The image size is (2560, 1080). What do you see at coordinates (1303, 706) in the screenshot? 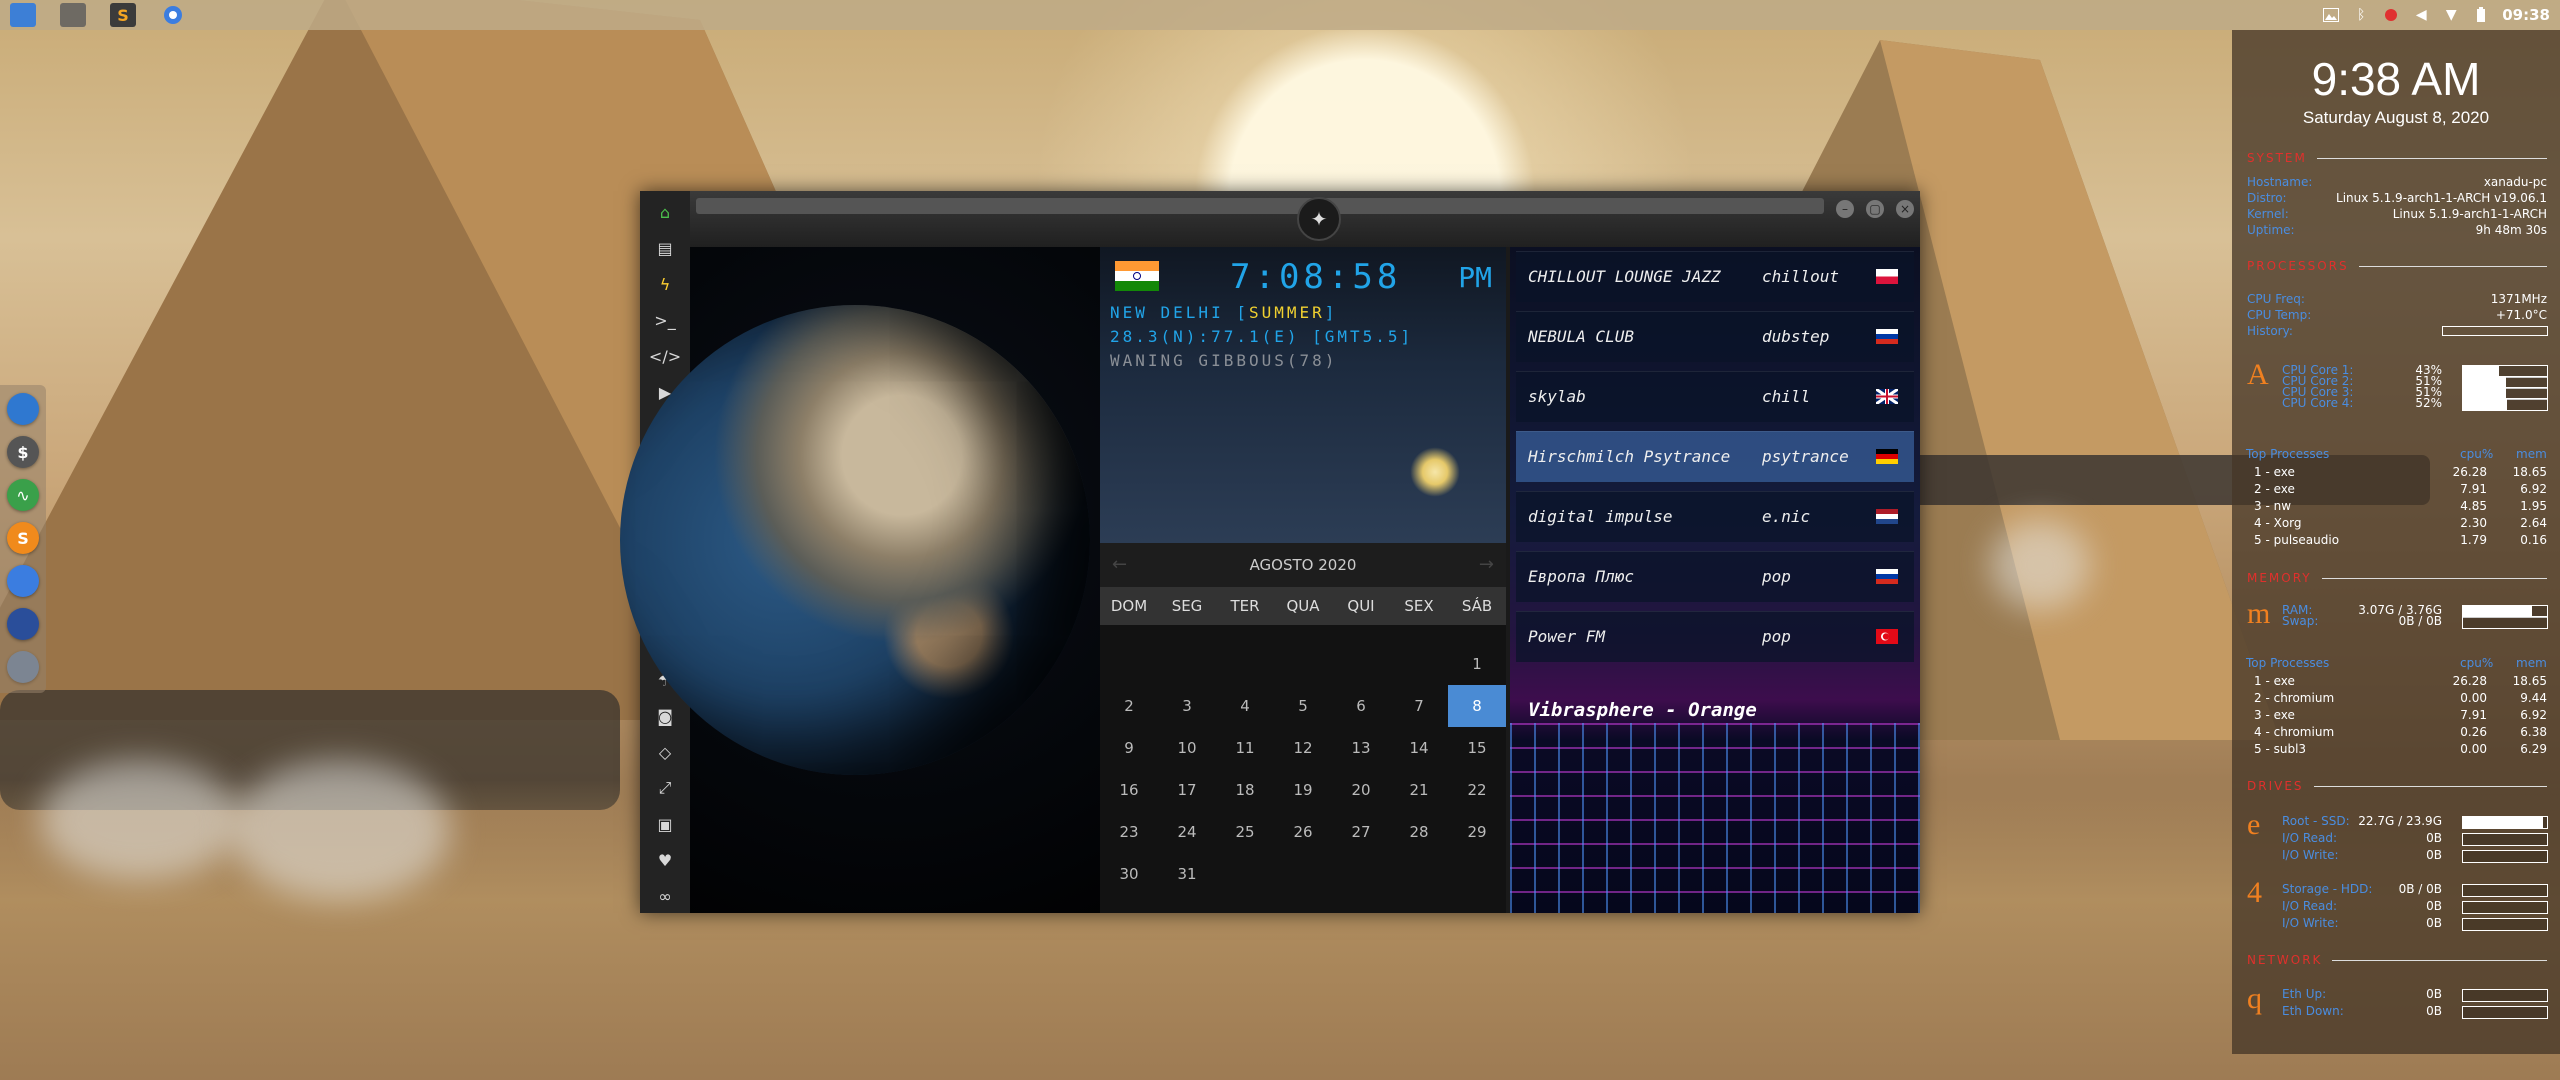
I see `calendar-day: 5` at bounding box center [1303, 706].